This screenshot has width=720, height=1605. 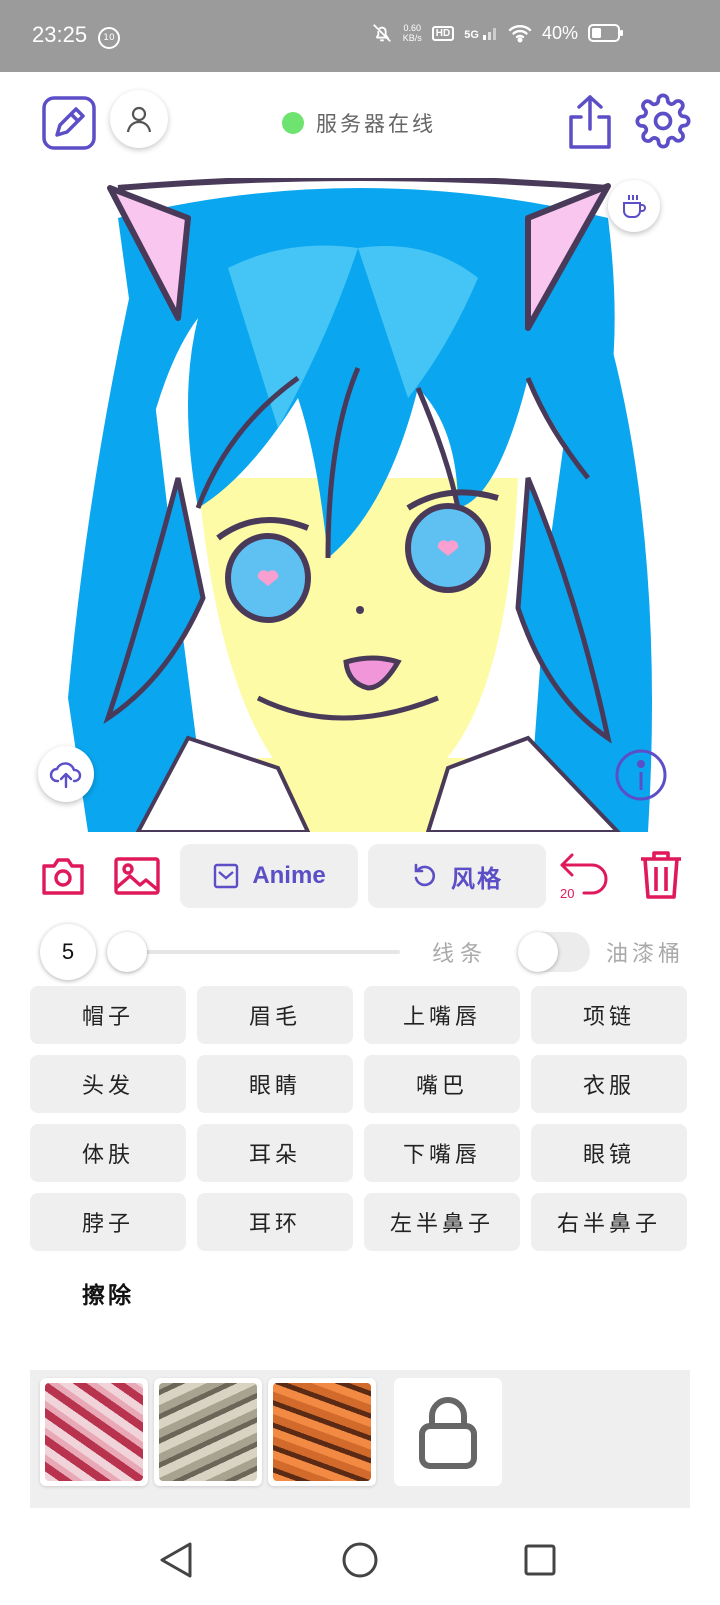 What do you see at coordinates (460, 954) in the screenshot?
I see `line-mode-label: 线条` at bounding box center [460, 954].